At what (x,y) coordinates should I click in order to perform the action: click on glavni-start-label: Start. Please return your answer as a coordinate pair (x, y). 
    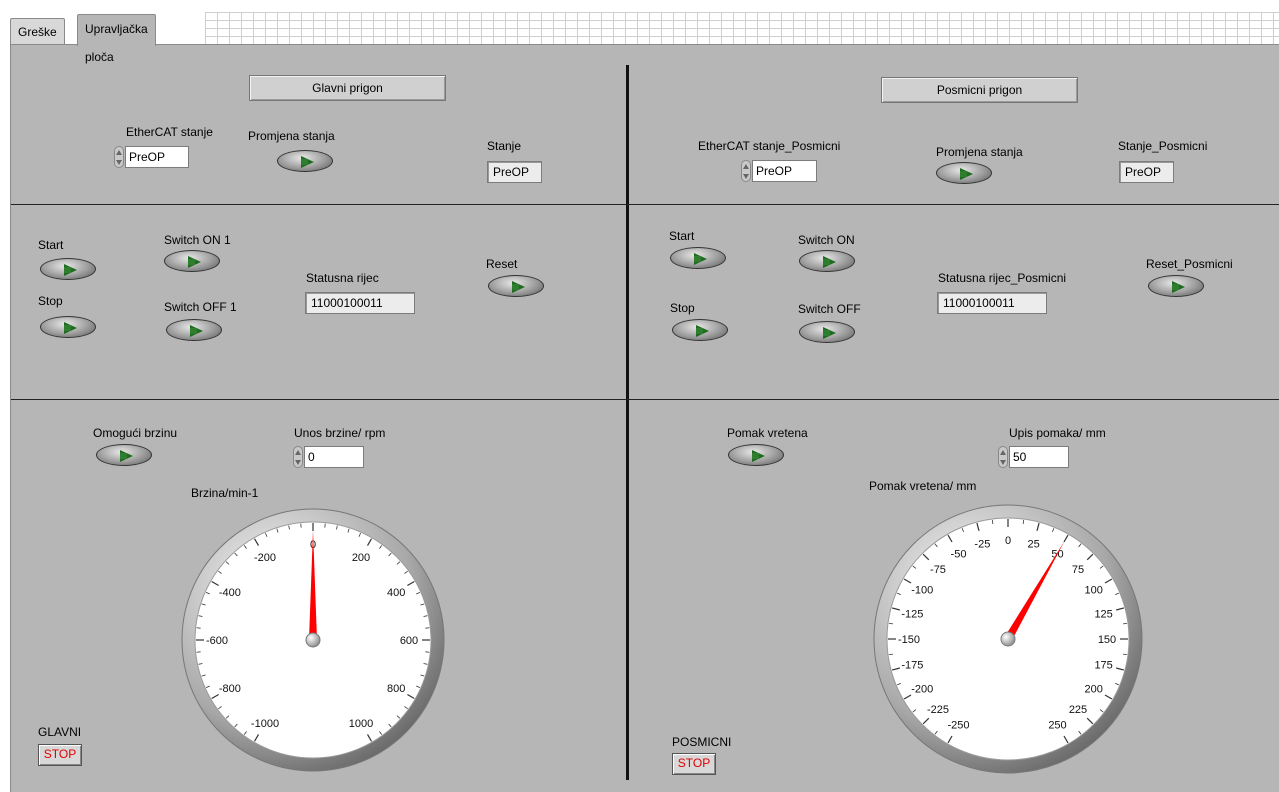
    Looking at the image, I should click on (50, 245).